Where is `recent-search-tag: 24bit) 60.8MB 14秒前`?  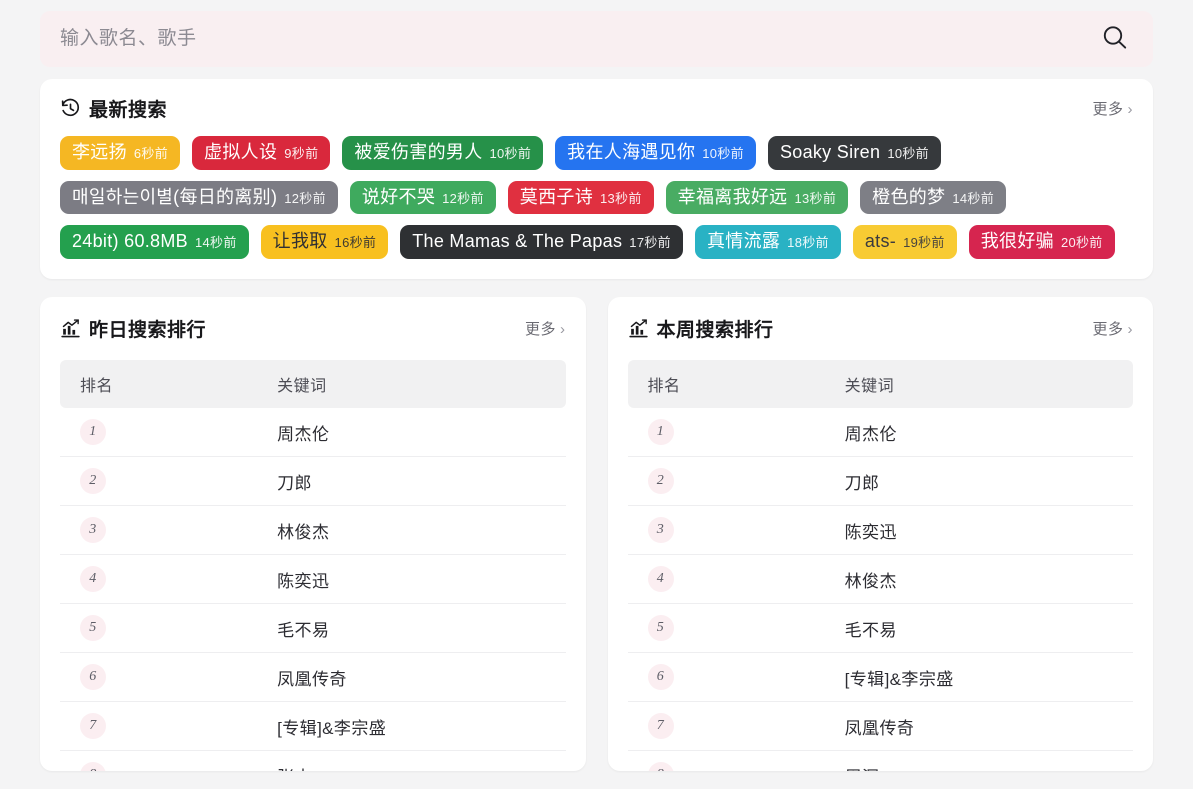
recent-search-tag: 24bit) 60.8MB 14秒前 is located at coordinates (154, 242).